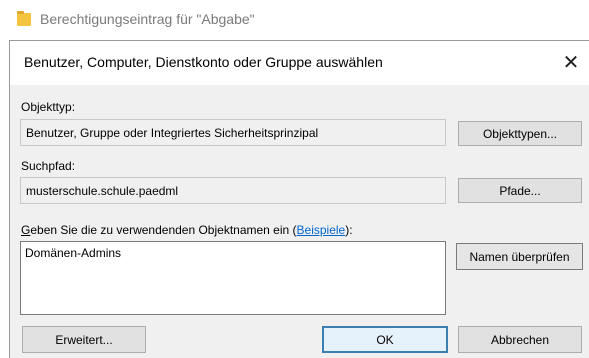 The image size is (589, 358). I want to click on object-type-label: Objekttyp:, so click(48, 107).